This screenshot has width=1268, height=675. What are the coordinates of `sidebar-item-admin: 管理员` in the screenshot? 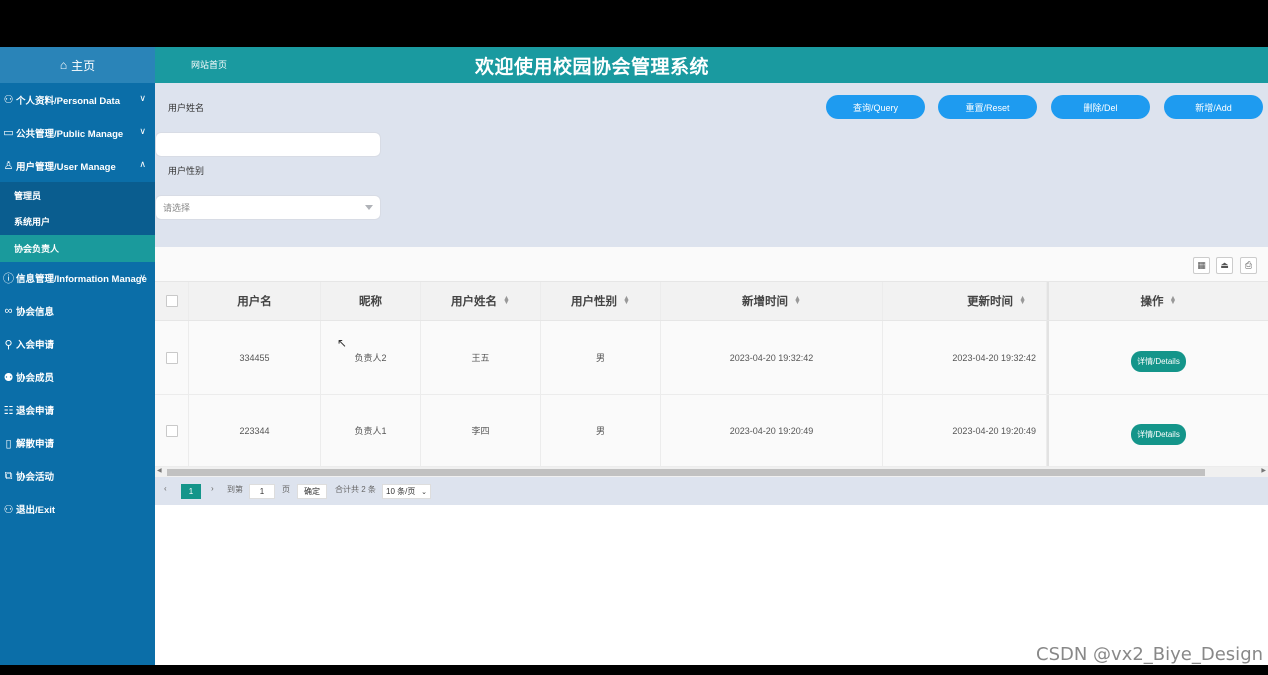 It's located at (77, 195).